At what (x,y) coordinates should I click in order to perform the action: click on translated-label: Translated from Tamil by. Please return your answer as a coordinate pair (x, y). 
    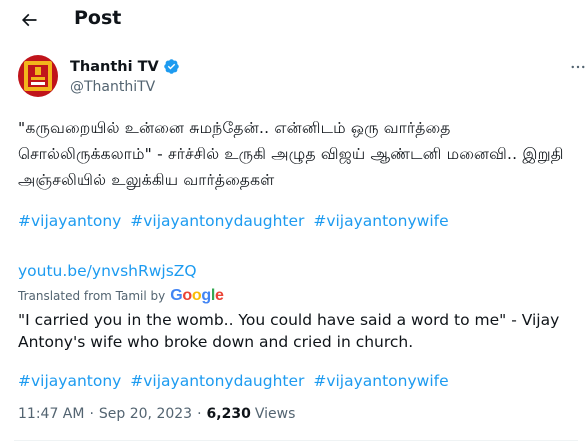
    Looking at the image, I should click on (92, 296).